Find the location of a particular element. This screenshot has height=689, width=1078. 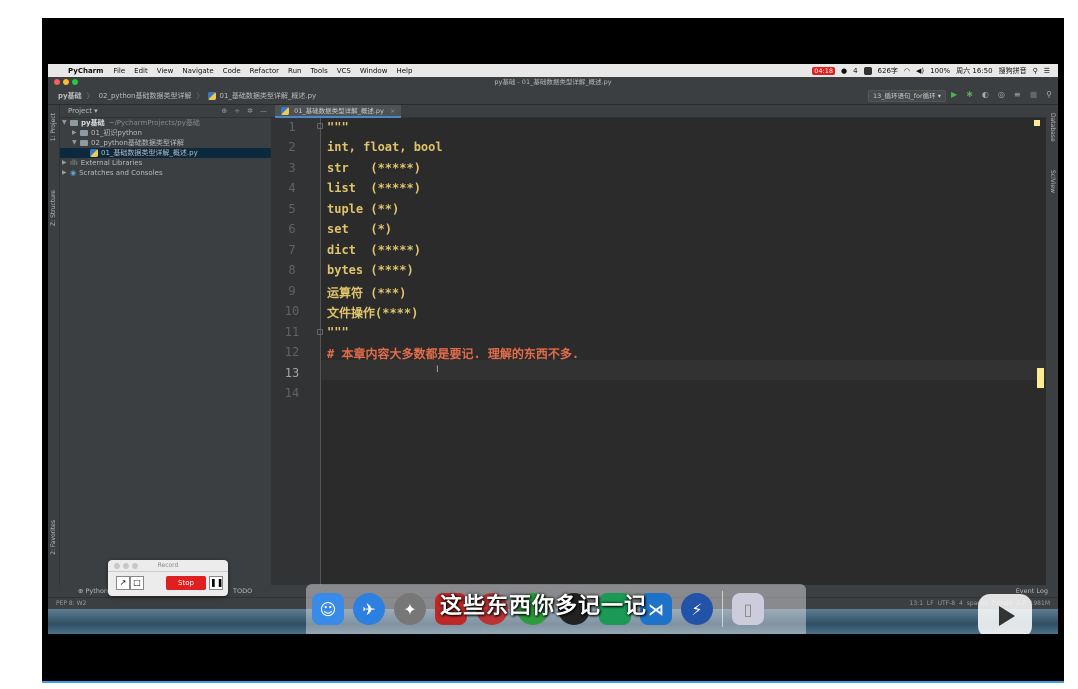

menu-help: Help is located at coordinates (404, 71).